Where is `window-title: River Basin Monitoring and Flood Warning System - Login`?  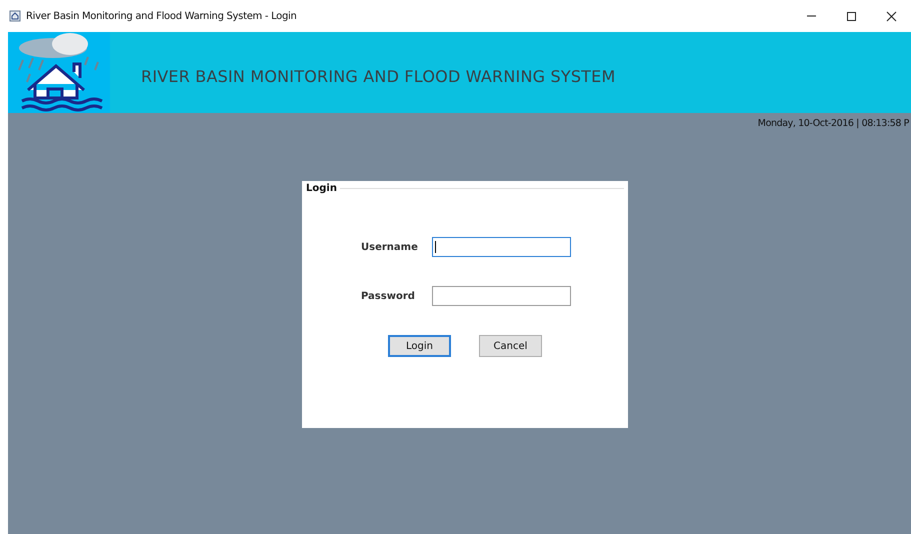 window-title: River Basin Monitoring and Flood Warning System - Login is located at coordinates (161, 16).